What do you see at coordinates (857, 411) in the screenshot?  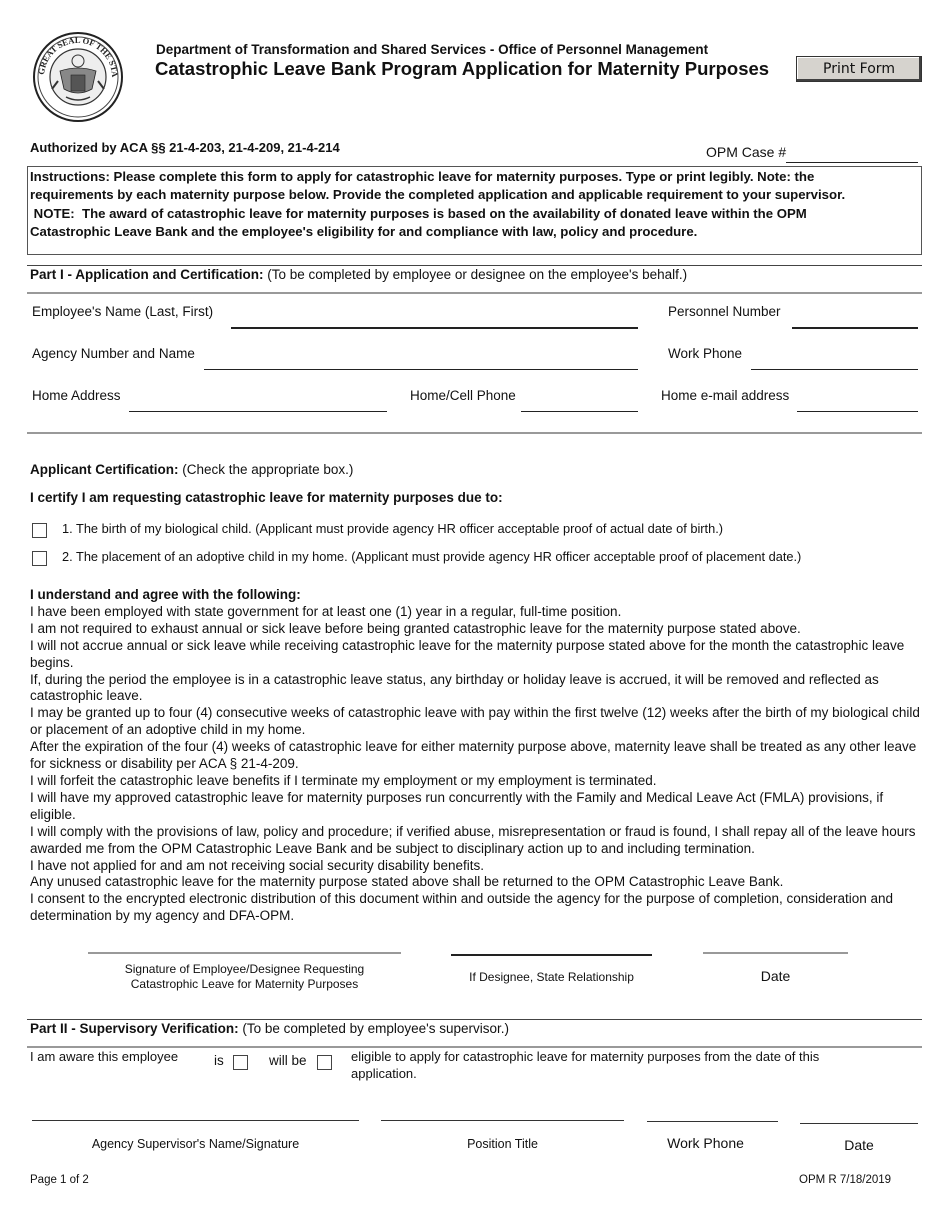 I see `home-email-field` at bounding box center [857, 411].